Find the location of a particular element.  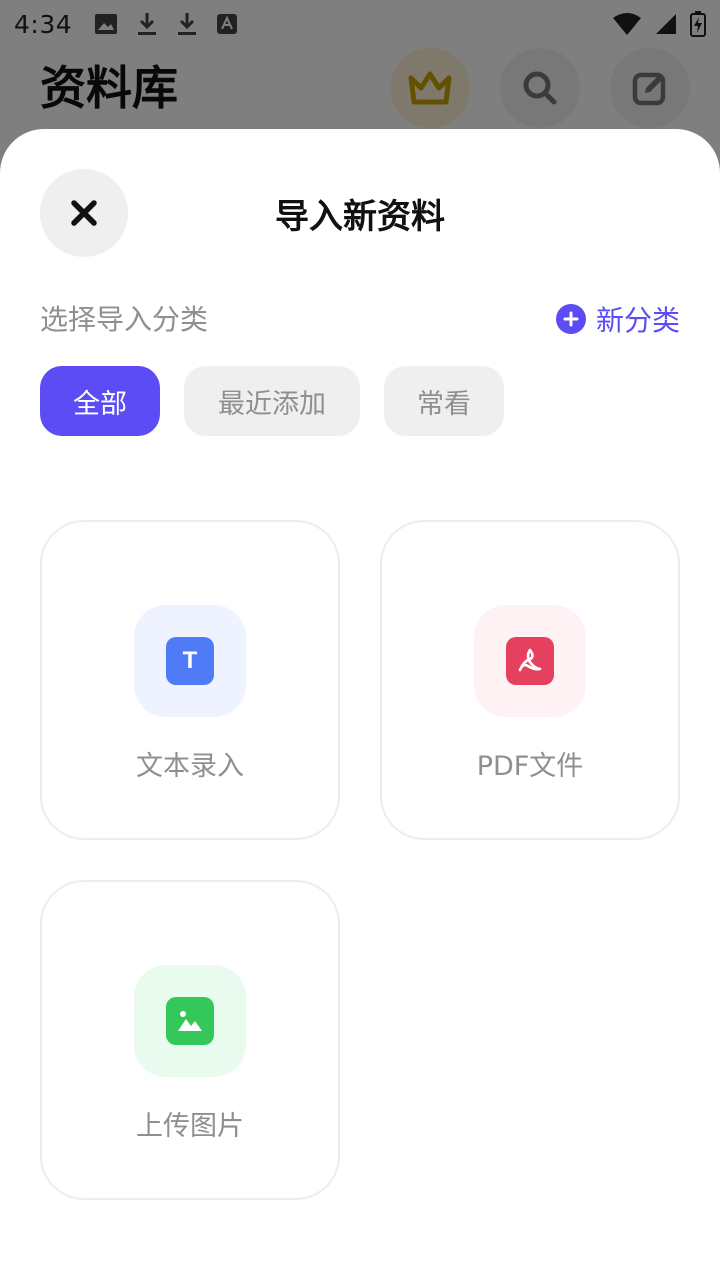

chip-recent: 最近添加 is located at coordinates (272, 401).